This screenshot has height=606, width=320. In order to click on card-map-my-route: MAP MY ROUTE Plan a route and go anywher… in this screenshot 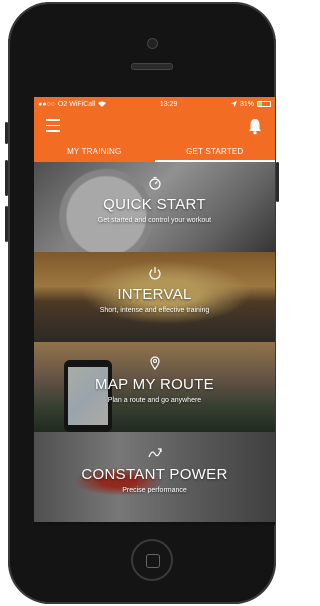, I will do `click(154, 387)`.